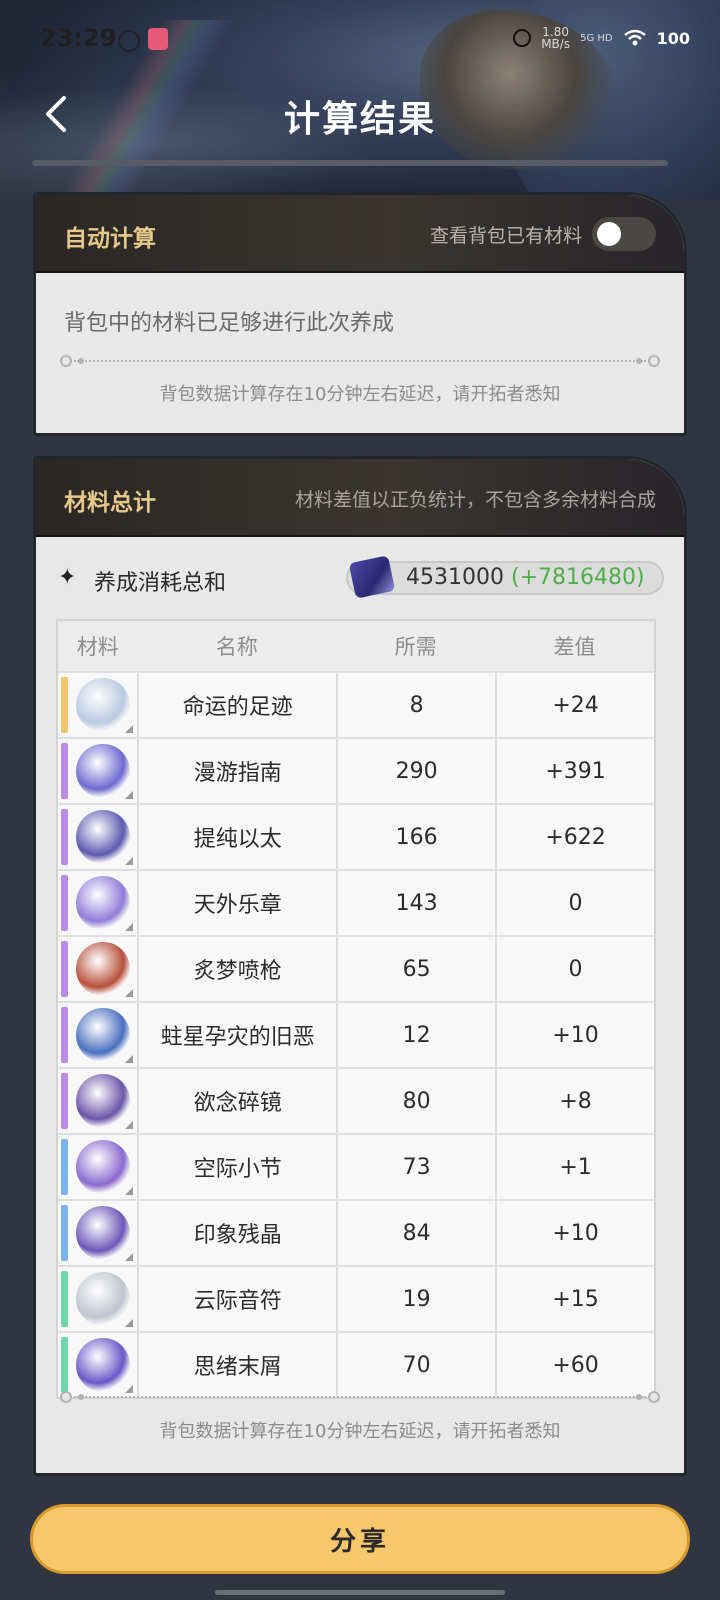  Describe the element at coordinates (574, 903) in the screenshot. I see `material-diff: 0` at that location.